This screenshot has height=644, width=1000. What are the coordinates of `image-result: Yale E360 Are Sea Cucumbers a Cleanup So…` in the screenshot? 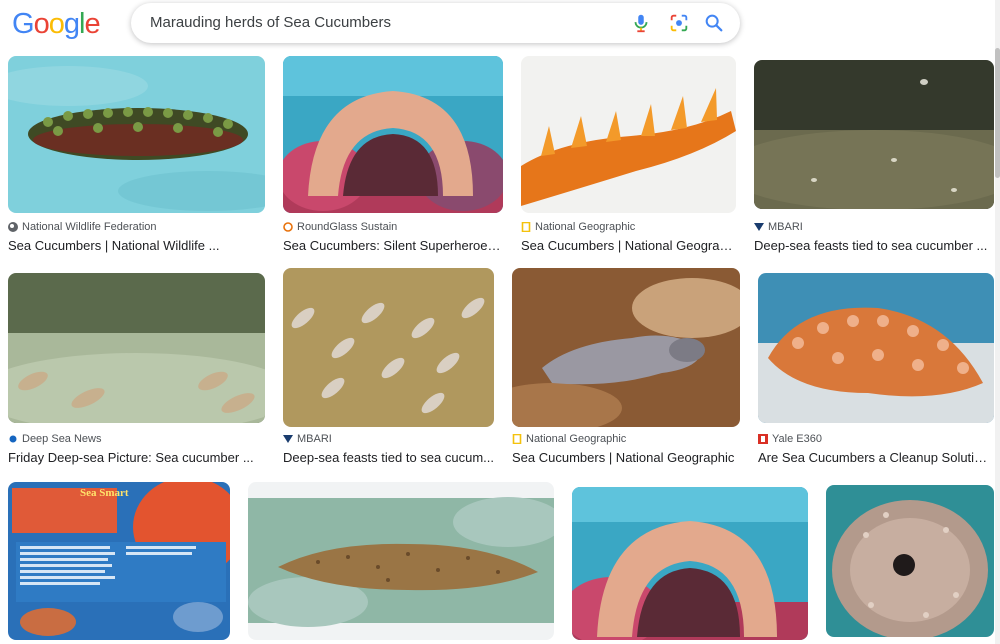 It's located at (876, 371).